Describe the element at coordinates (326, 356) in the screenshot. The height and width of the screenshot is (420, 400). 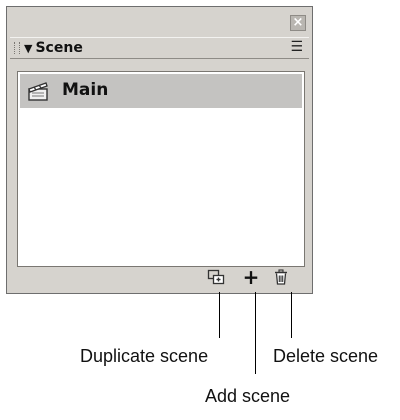
I see `delete-scene-callout: Delete scene` at that location.